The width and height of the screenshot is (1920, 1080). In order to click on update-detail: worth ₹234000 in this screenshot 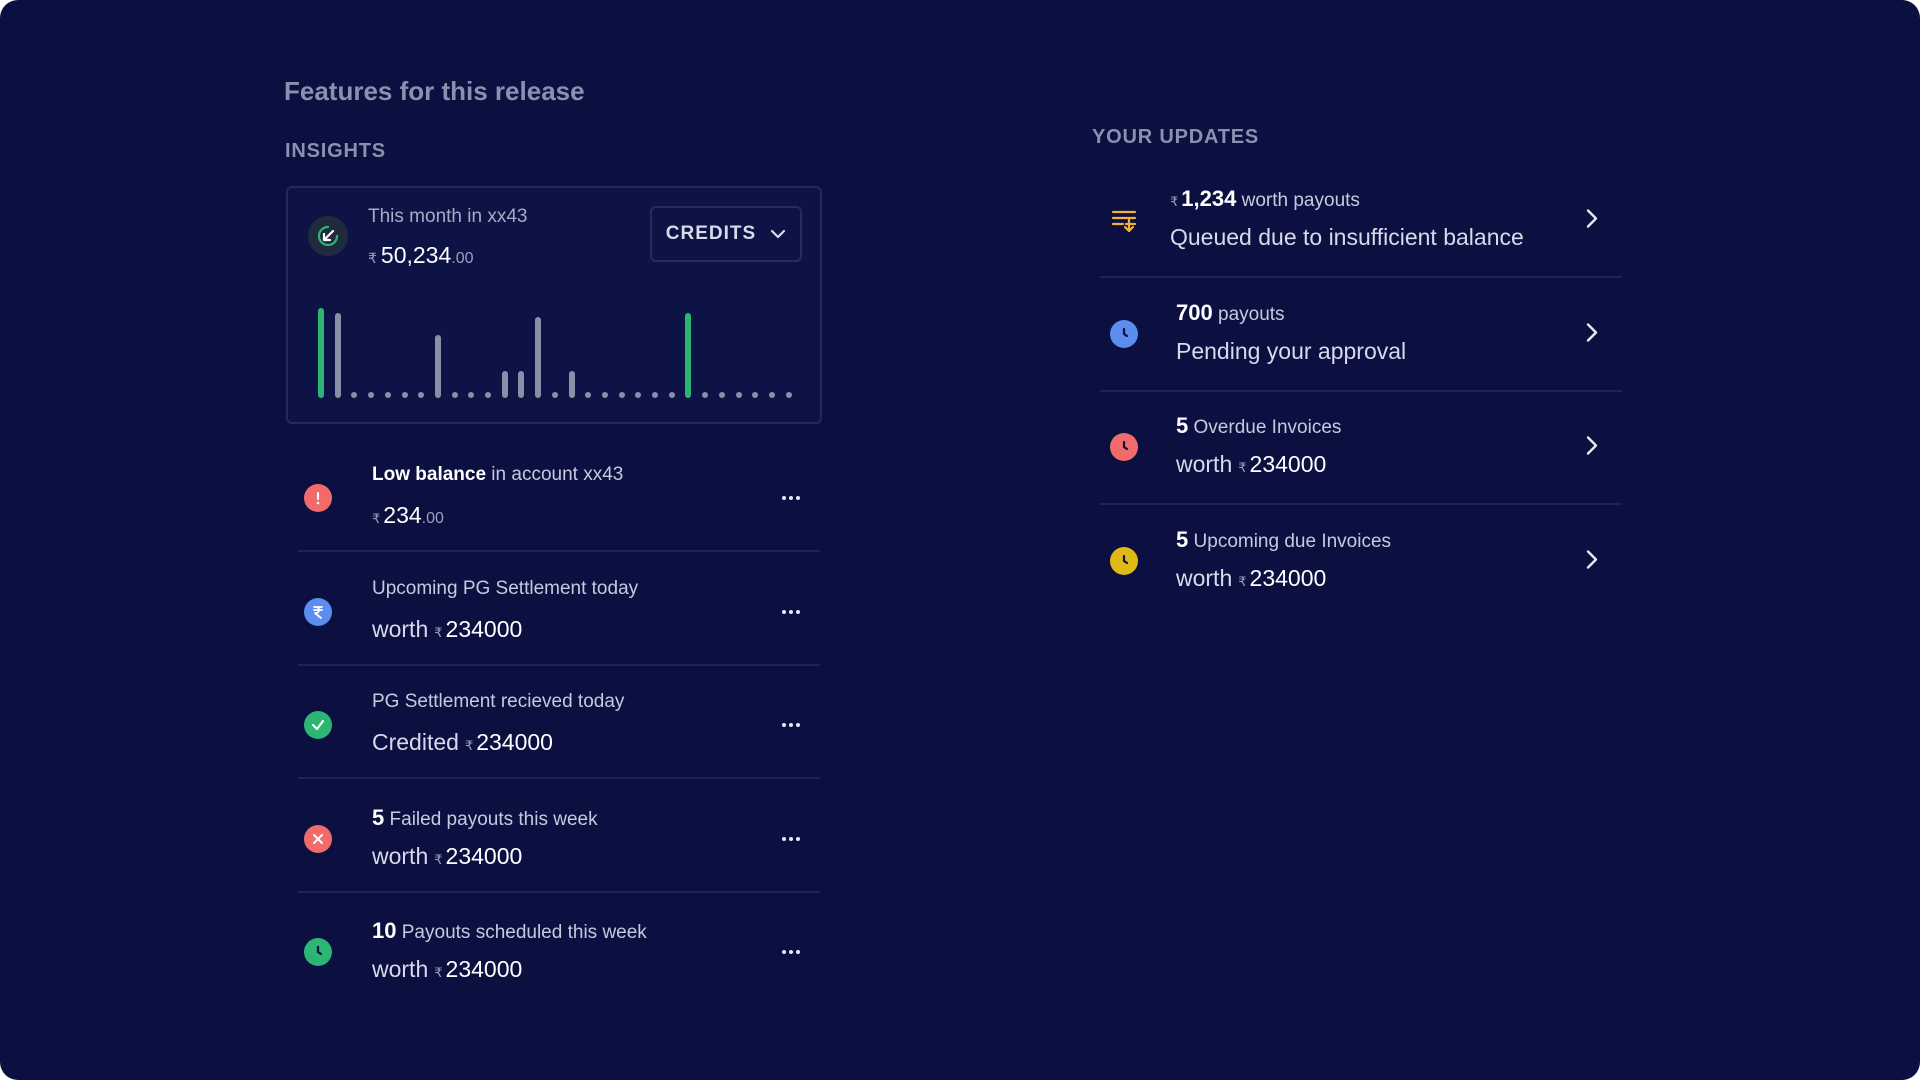, I will do `click(1251, 464)`.